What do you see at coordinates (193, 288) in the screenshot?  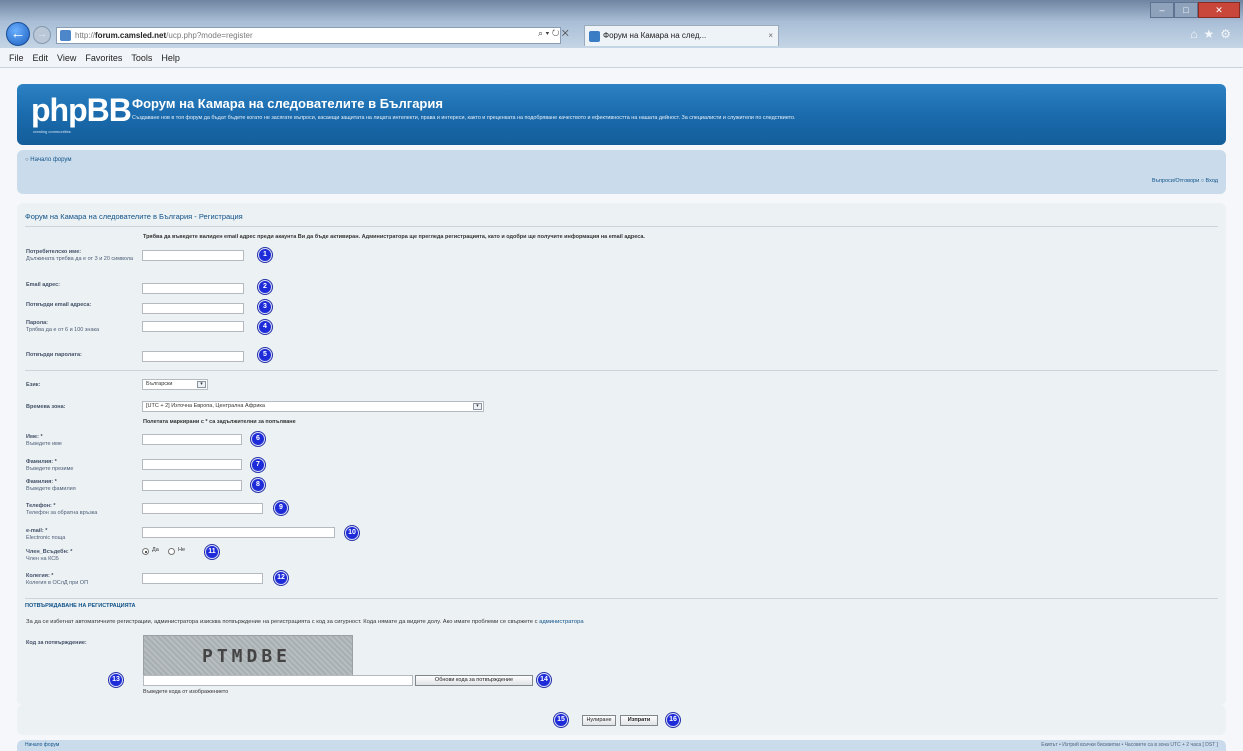 I see `email-input` at bounding box center [193, 288].